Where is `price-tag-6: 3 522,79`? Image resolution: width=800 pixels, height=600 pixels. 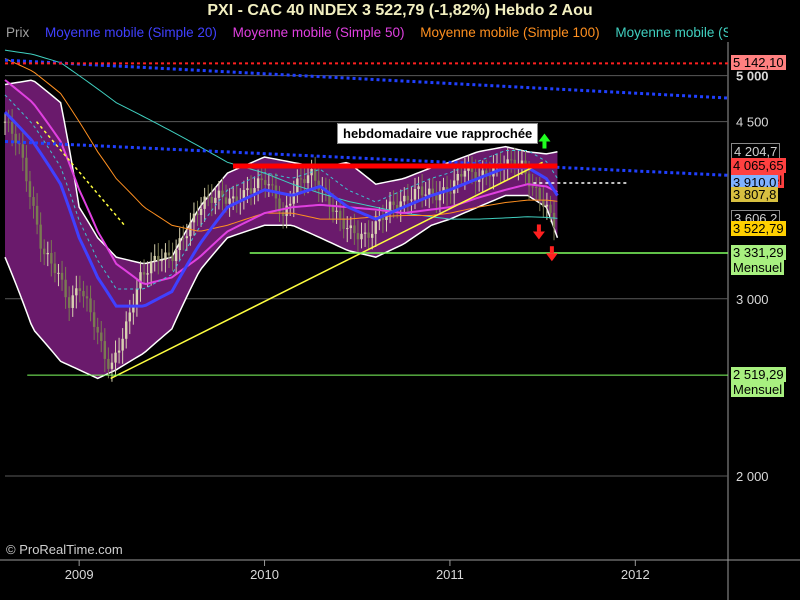
price-tag-6: 3 522,79 is located at coordinates (758, 228).